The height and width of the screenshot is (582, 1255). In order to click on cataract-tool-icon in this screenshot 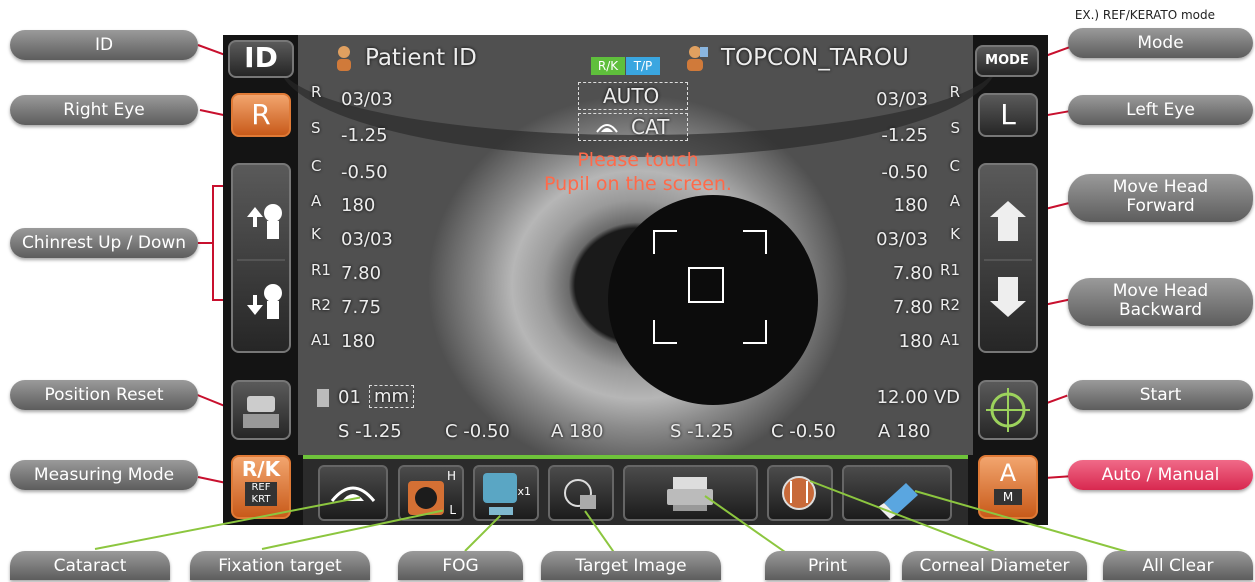, I will do `click(353, 494)`.